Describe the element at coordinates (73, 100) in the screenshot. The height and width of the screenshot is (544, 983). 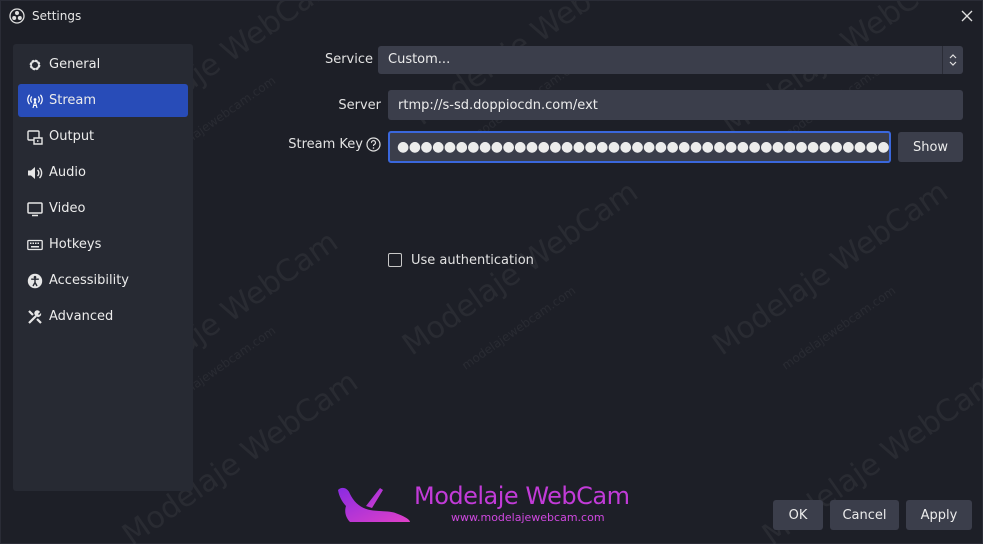
I see `sidebar-item-label: Stream` at that location.